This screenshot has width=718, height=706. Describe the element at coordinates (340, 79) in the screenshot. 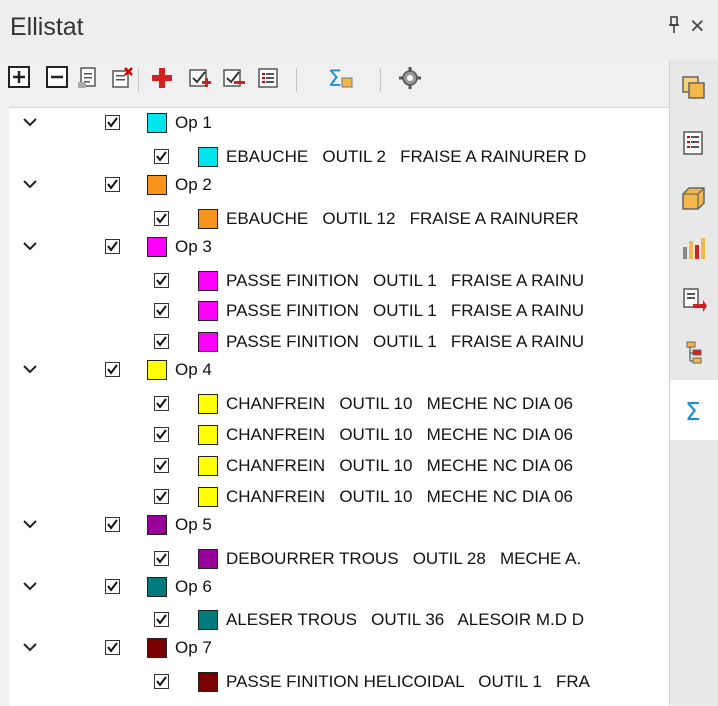

I see `sum-settings-icon: Σ` at that location.